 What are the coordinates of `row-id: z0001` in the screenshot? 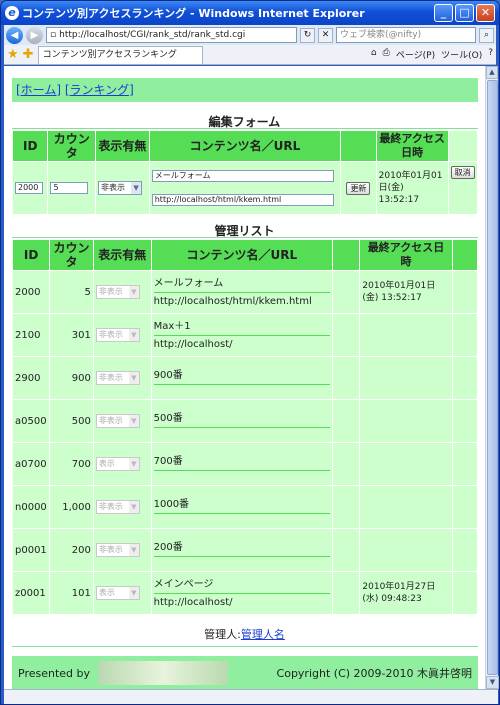 It's located at (31, 593).